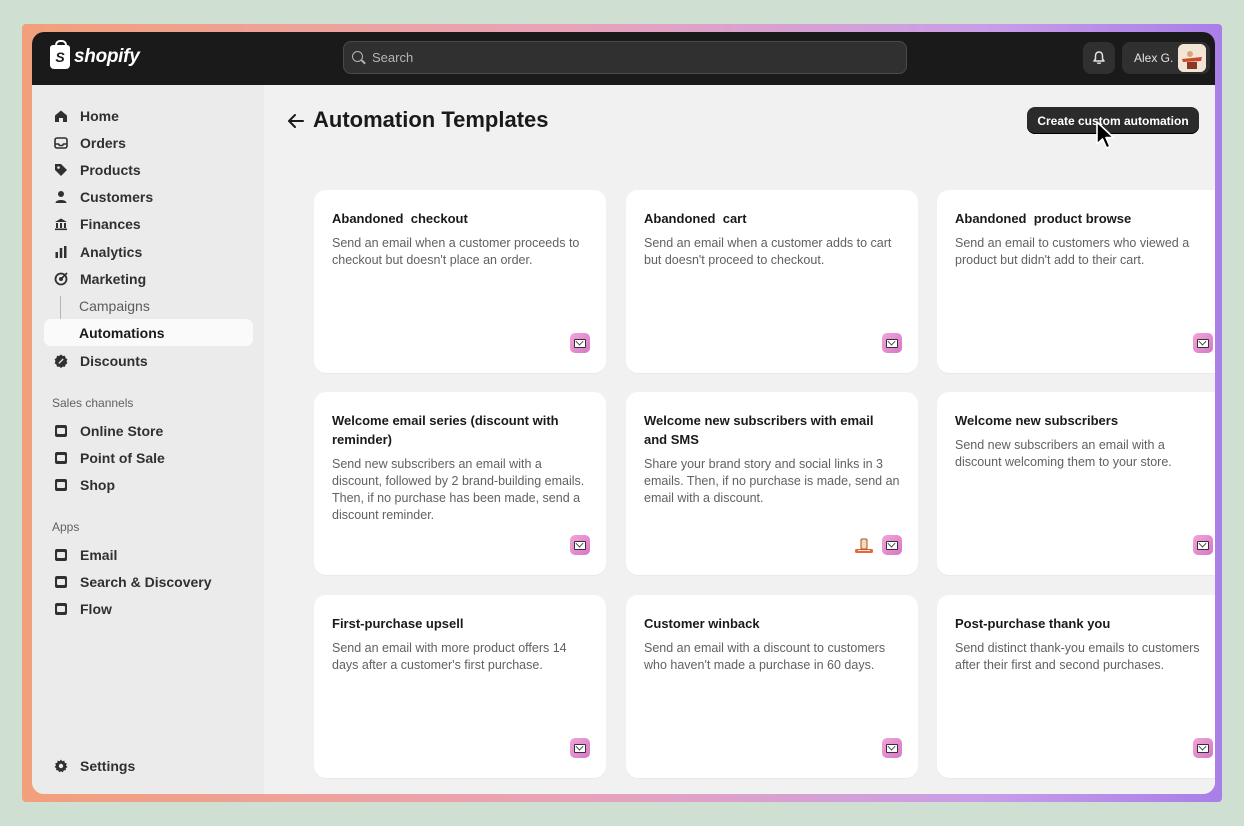 Image resolution: width=1244 pixels, height=826 pixels. What do you see at coordinates (61, 609) in the screenshot?
I see `flow-icon` at bounding box center [61, 609].